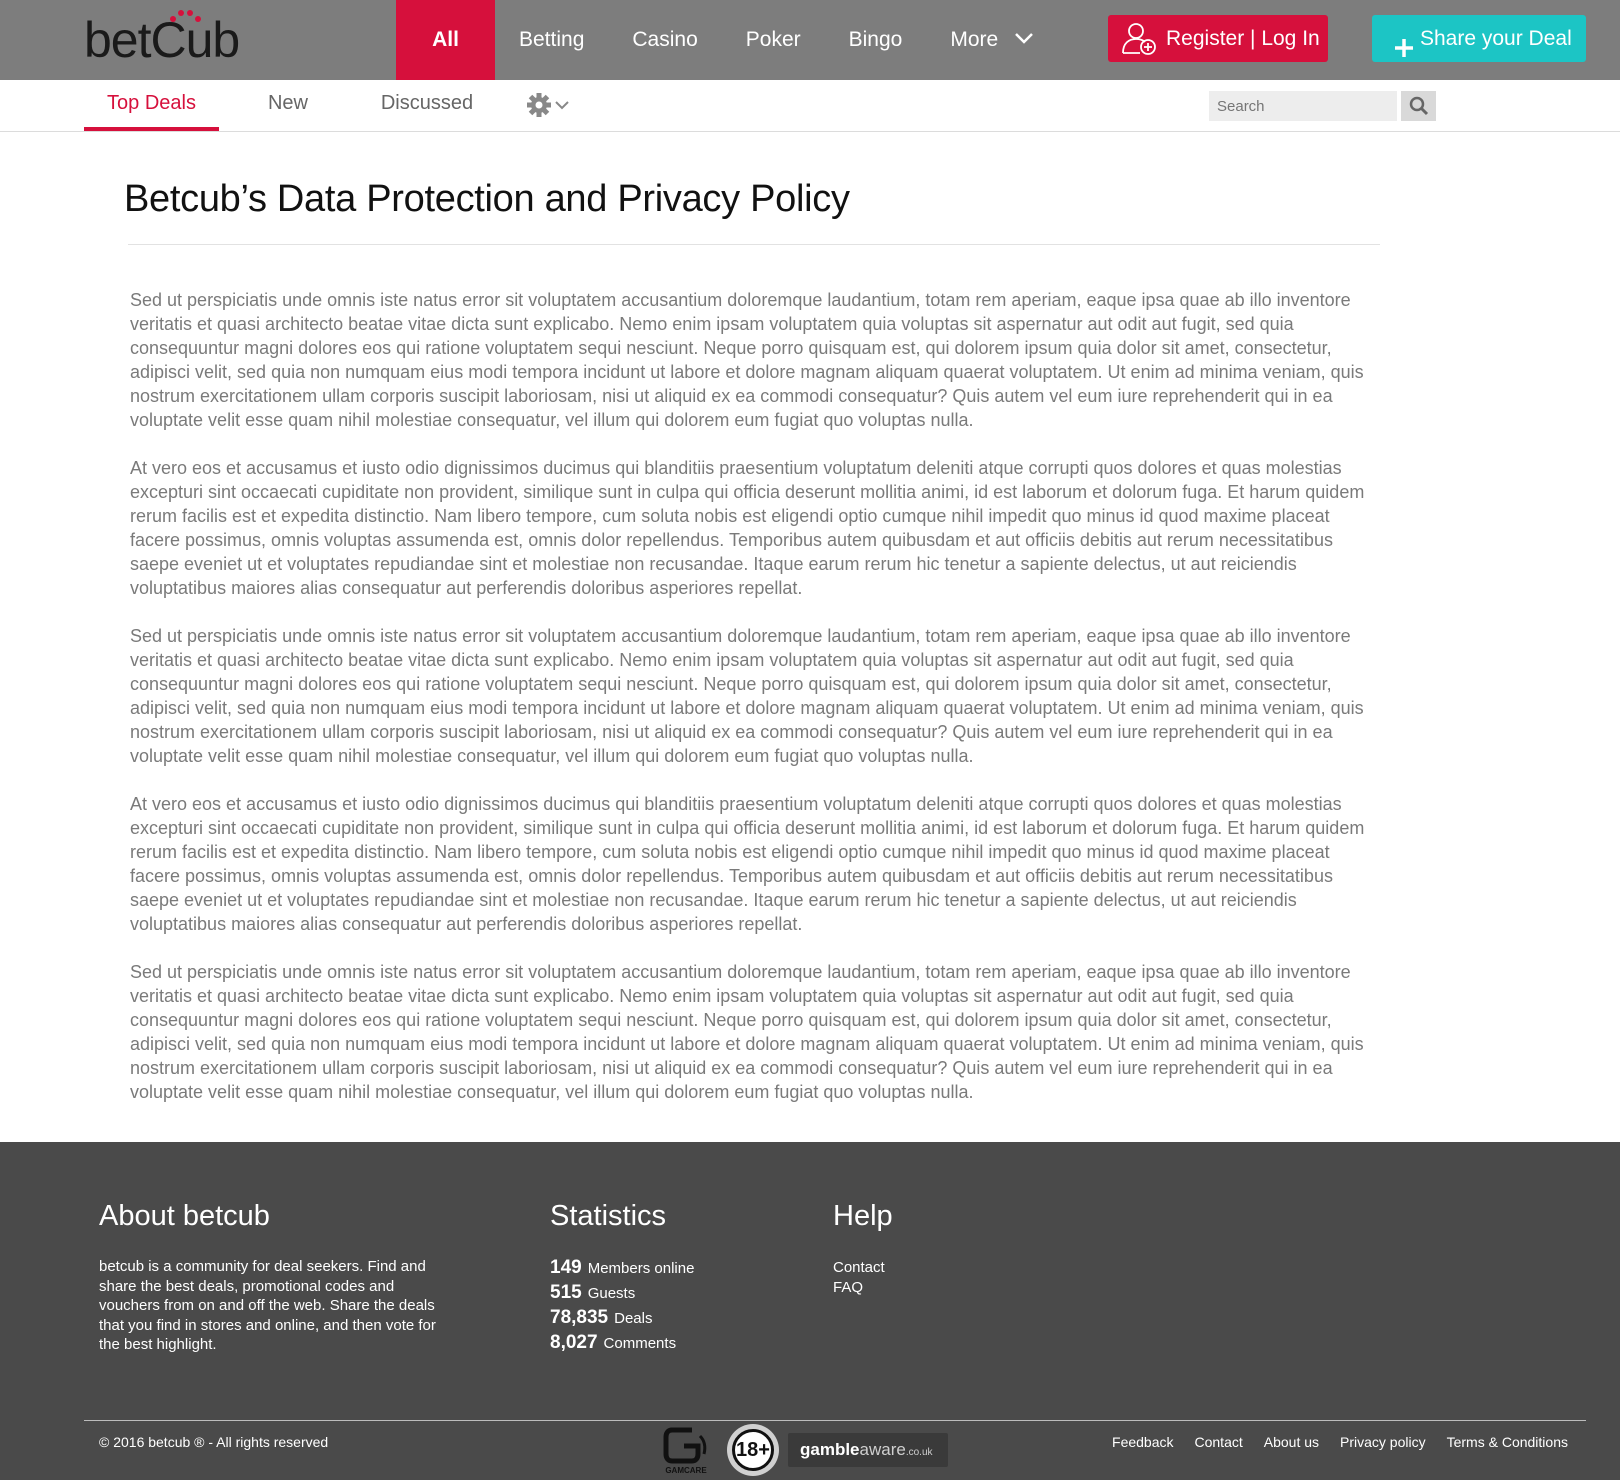  What do you see at coordinates (622, 1267) in the screenshot?
I see `stat-members-online: 149 Members online` at bounding box center [622, 1267].